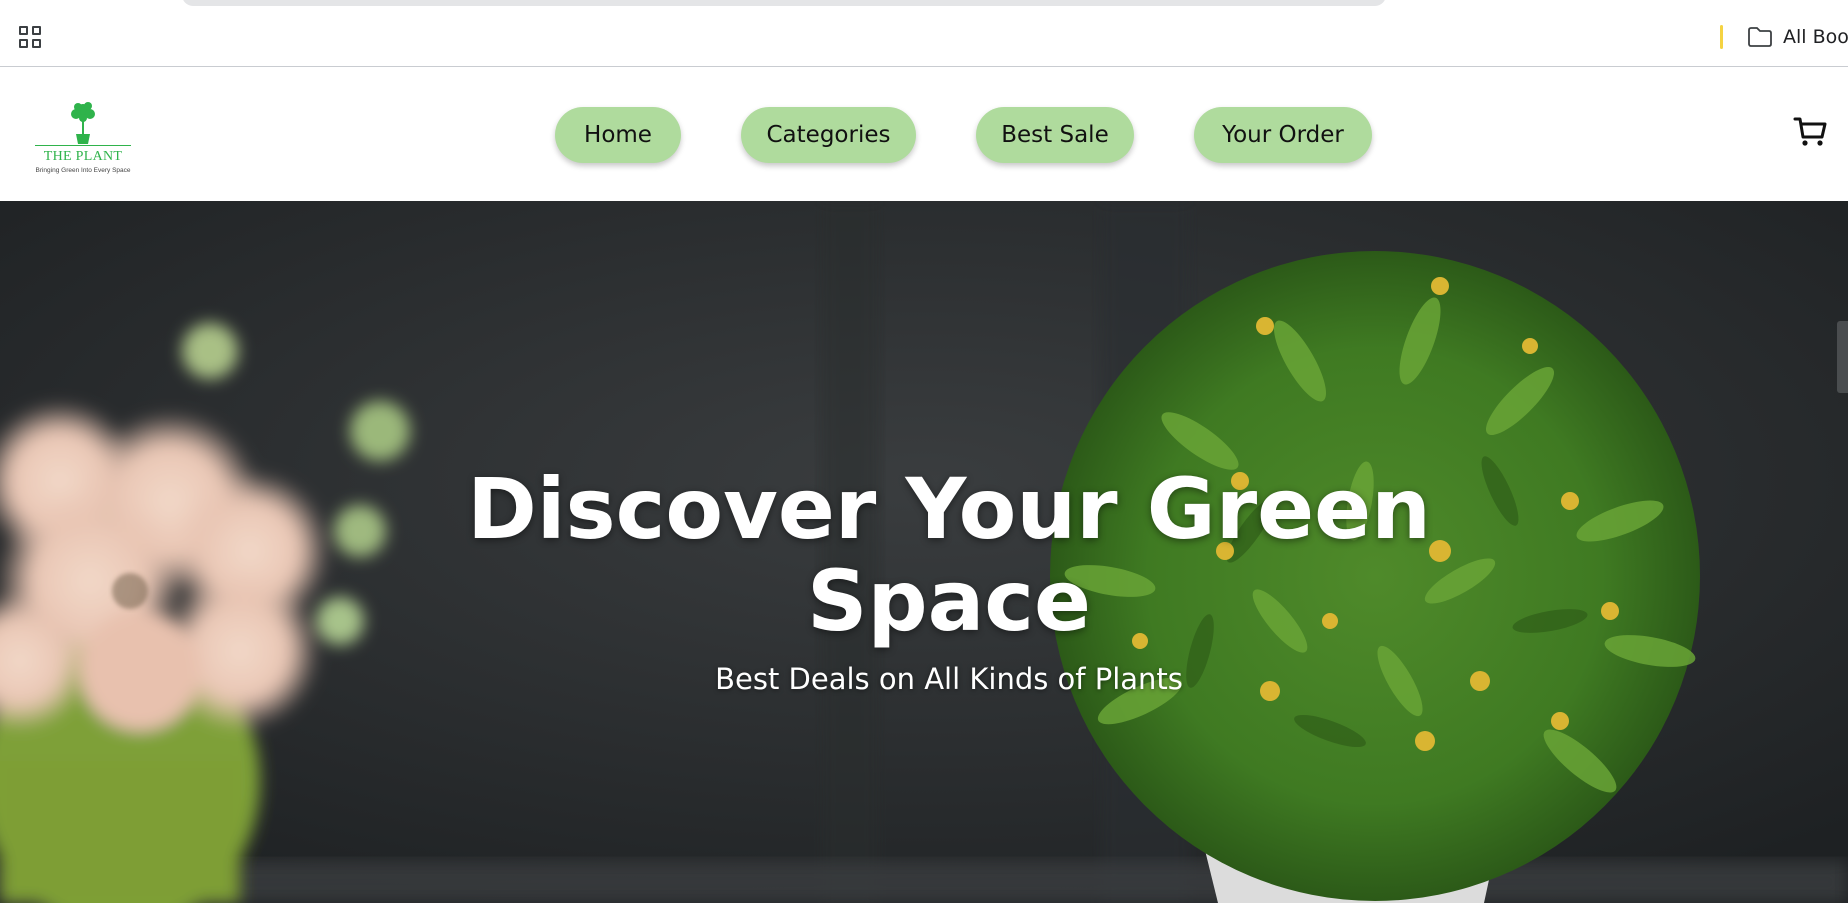 Image resolution: width=1848 pixels, height=903 pixels. What do you see at coordinates (83, 123) in the screenshot?
I see `potted-tree-logo-icon` at bounding box center [83, 123].